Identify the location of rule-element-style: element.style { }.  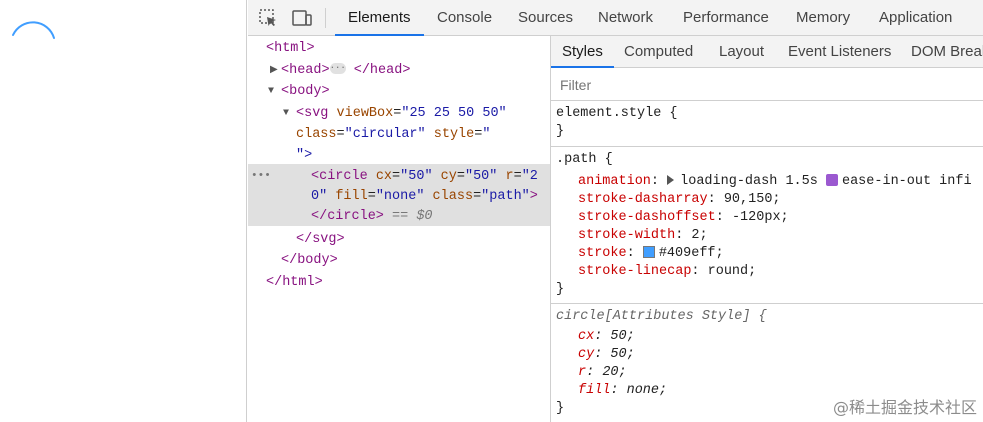
(767, 124).